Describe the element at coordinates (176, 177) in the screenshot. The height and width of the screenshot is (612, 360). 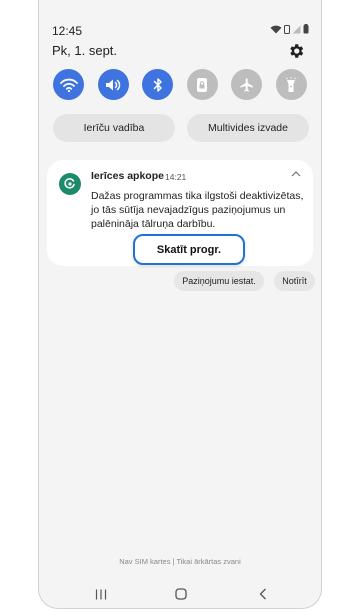
I see `notification-time: 14:21` at that location.